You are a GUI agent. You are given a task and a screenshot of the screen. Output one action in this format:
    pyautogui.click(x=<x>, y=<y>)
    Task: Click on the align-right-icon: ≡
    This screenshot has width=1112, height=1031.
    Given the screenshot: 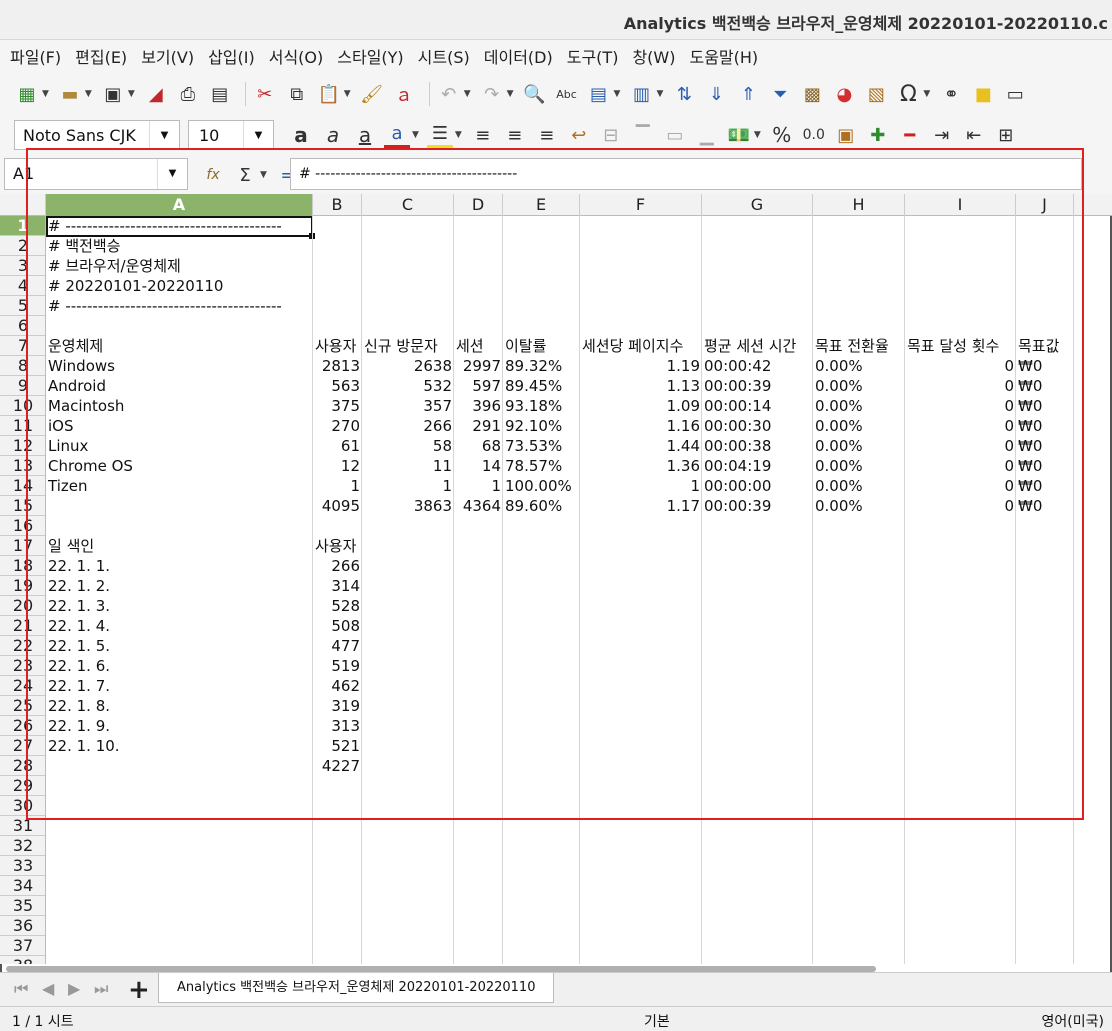 What is the action you would take?
    pyautogui.click(x=547, y=135)
    